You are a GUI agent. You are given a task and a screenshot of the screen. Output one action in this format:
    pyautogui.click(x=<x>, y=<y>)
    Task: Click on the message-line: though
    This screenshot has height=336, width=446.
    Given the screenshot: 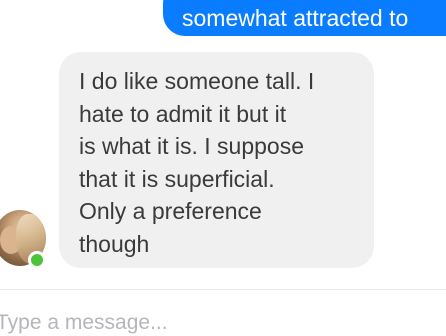 What is the action you would take?
    pyautogui.click(x=114, y=243)
    